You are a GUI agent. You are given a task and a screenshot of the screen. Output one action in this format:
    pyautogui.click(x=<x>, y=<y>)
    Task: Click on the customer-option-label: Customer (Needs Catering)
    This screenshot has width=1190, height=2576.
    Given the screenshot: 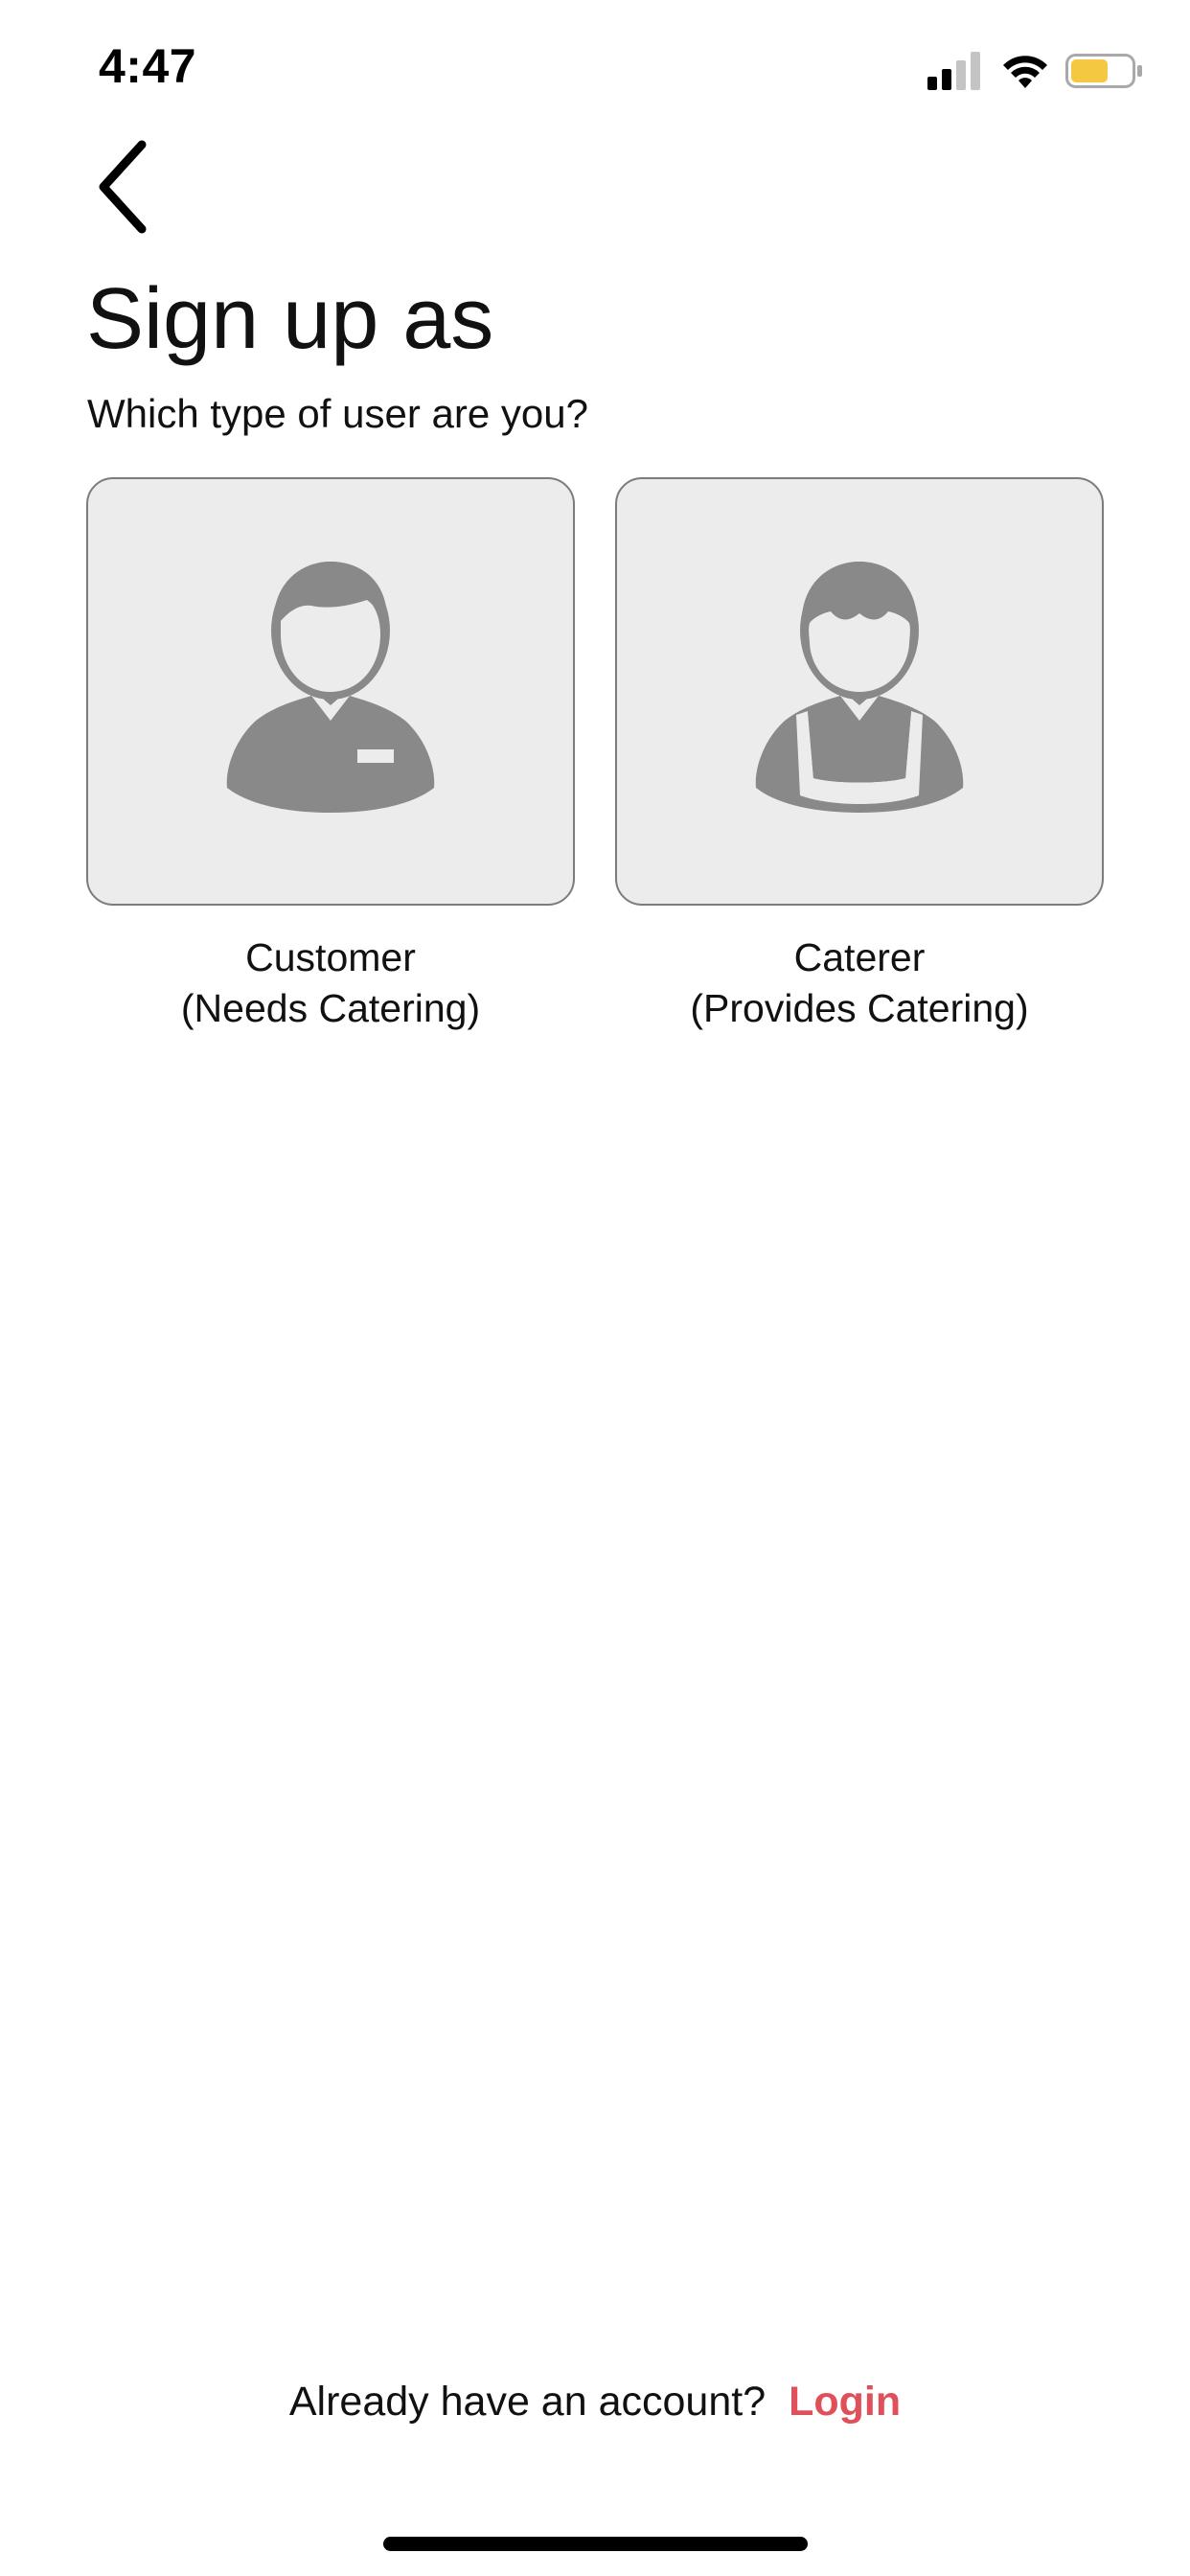 What is the action you would take?
    pyautogui.click(x=331, y=983)
    